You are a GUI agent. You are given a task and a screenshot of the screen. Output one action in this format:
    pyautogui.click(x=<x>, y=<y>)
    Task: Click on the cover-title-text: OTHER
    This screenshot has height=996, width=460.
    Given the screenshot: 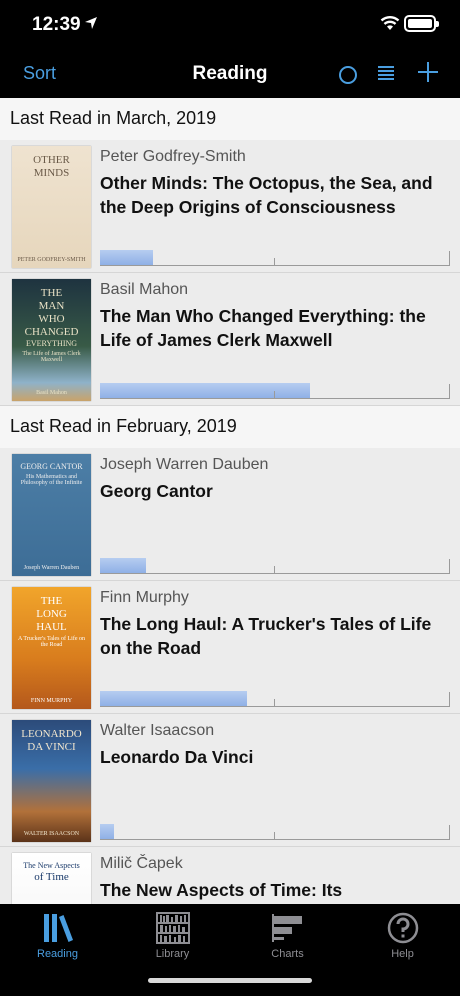 What is the action you would take?
    pyautogui.click(x=51, y=160)
    